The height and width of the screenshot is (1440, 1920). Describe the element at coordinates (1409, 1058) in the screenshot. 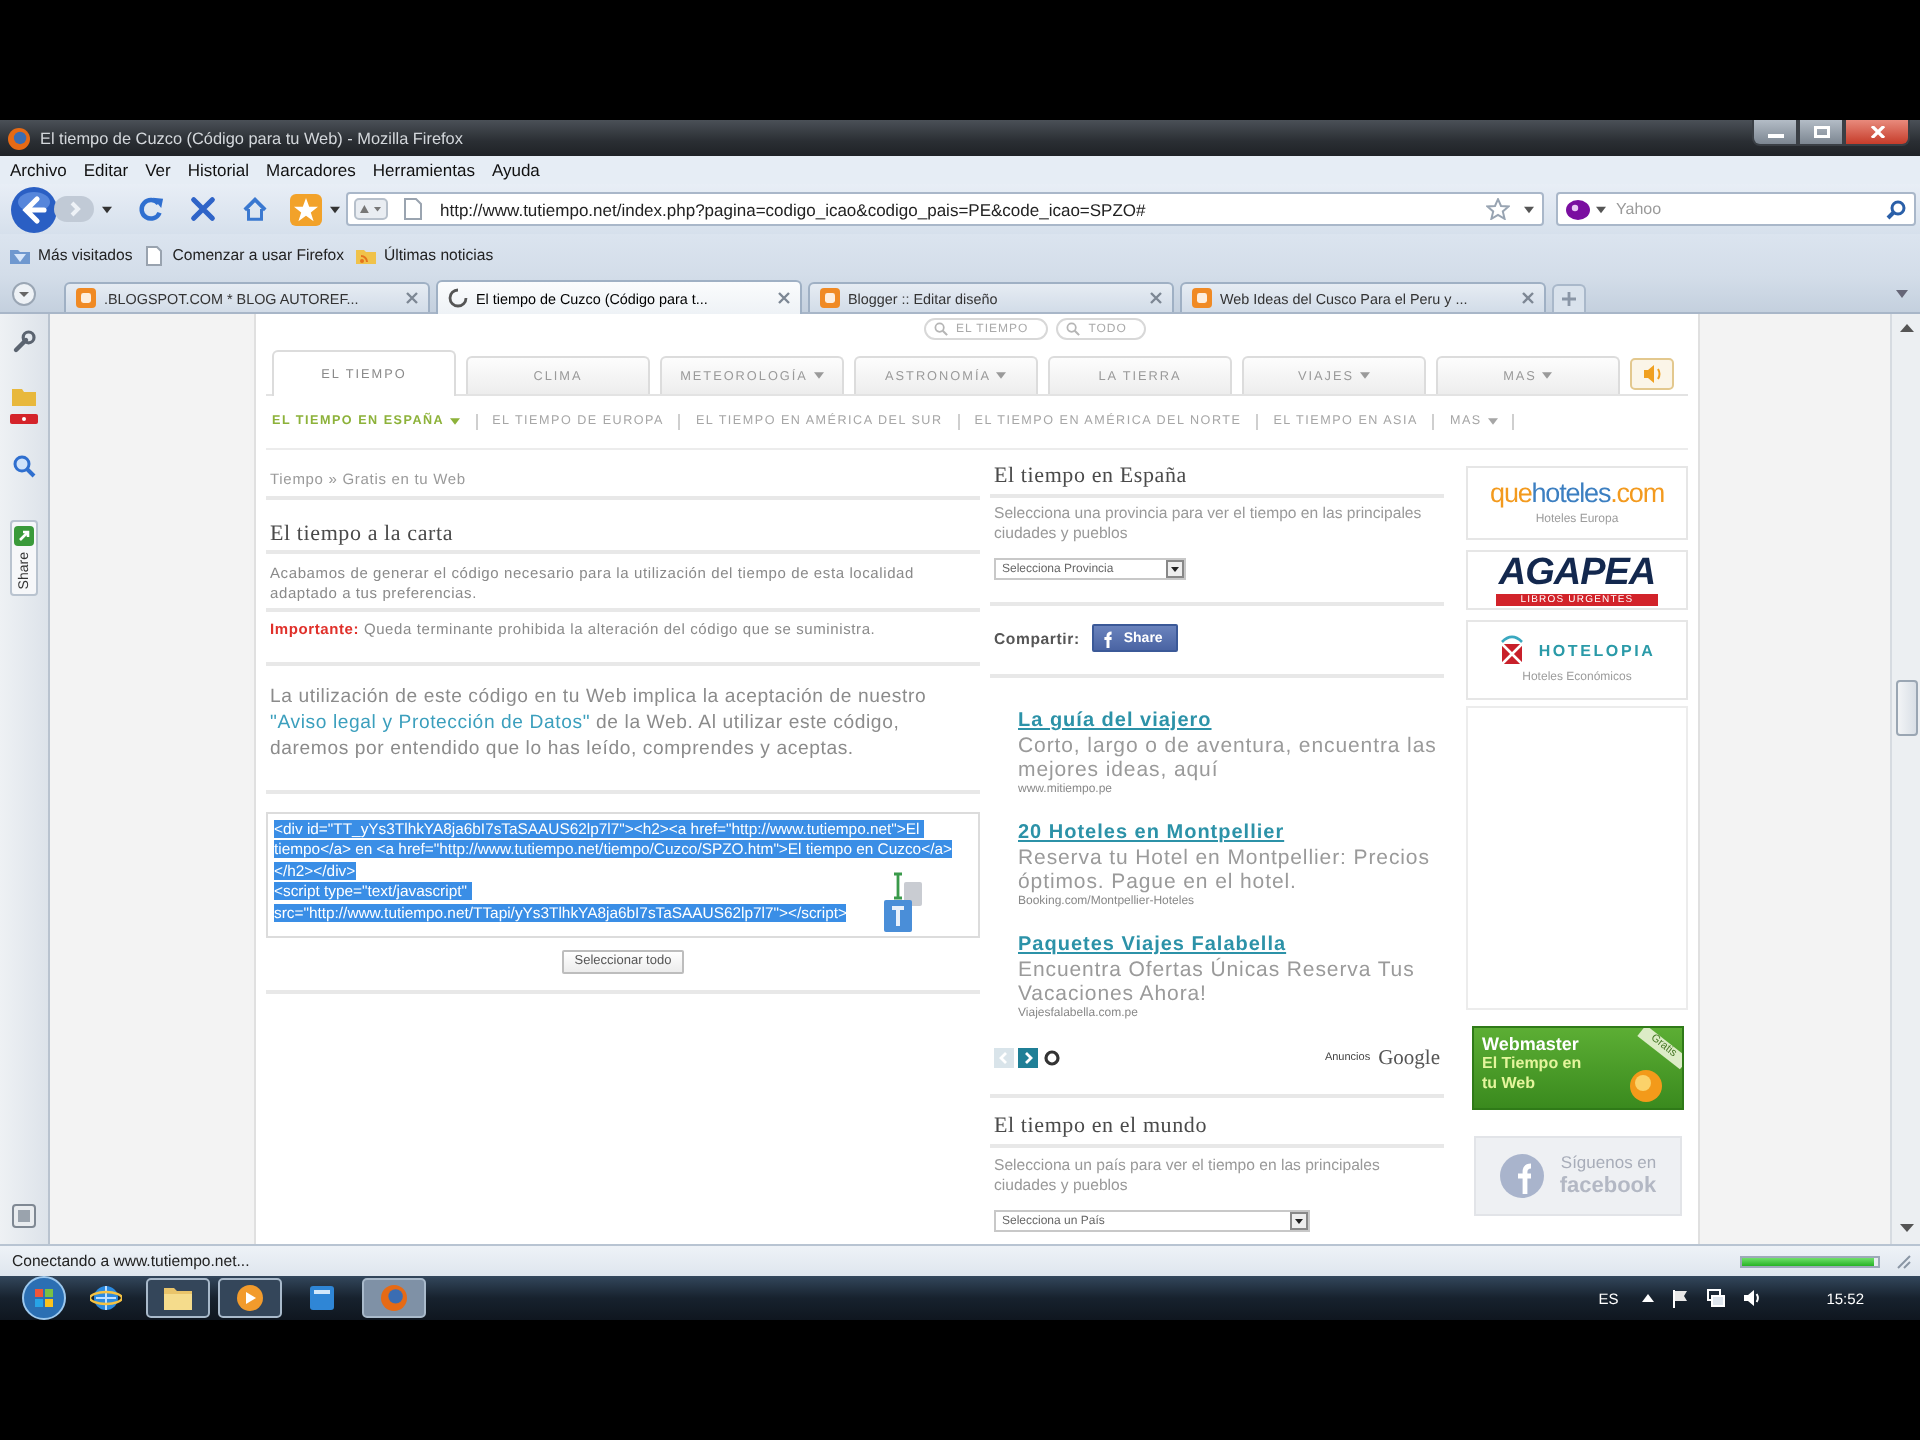

I see `brand-text: Google` at that location.